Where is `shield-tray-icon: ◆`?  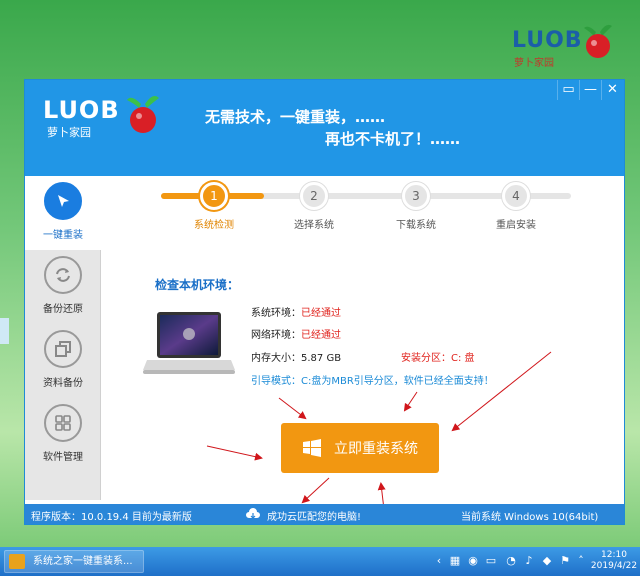
shield-tray-icon: ◆ is located at coordinates (547, 561).